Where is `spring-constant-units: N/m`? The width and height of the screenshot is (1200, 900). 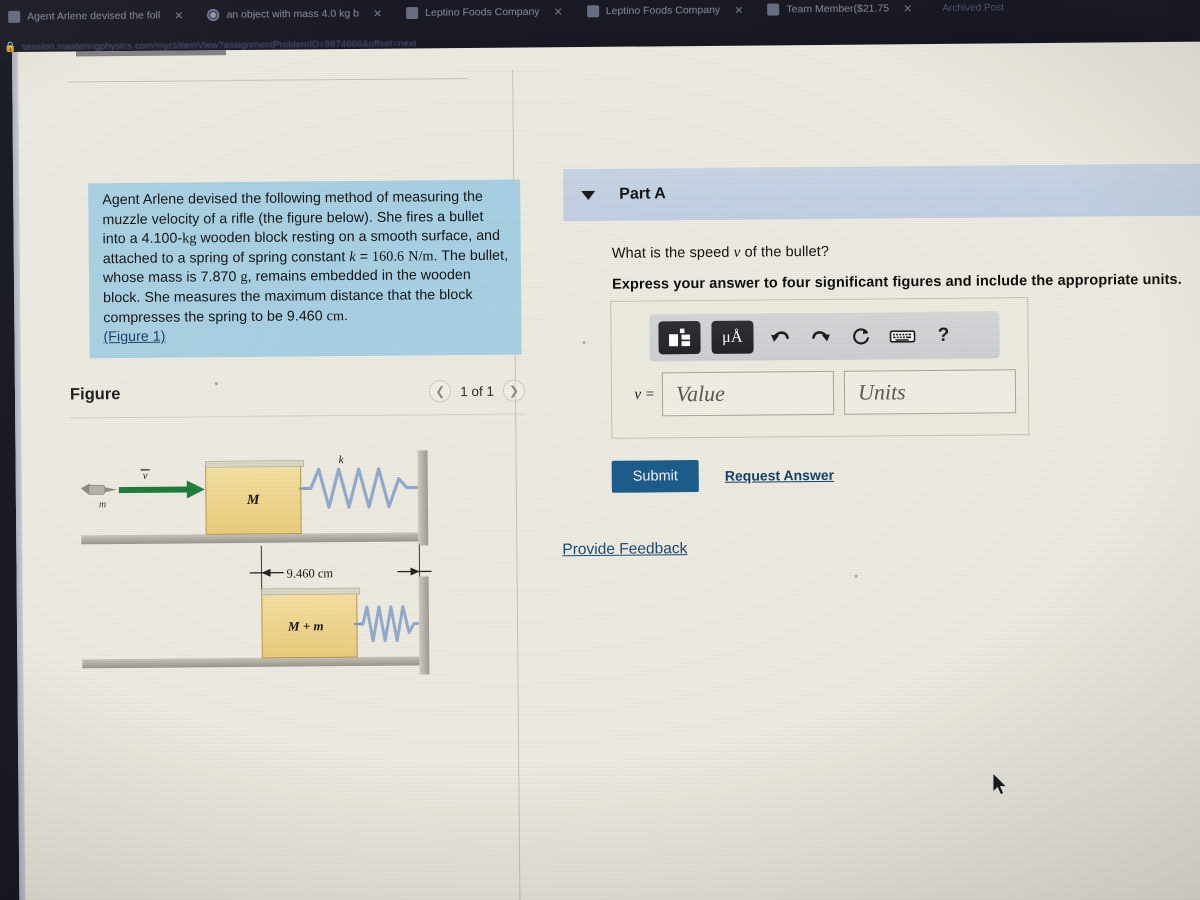
spring-constant-units: N/m is located at coordinates (421, 256).